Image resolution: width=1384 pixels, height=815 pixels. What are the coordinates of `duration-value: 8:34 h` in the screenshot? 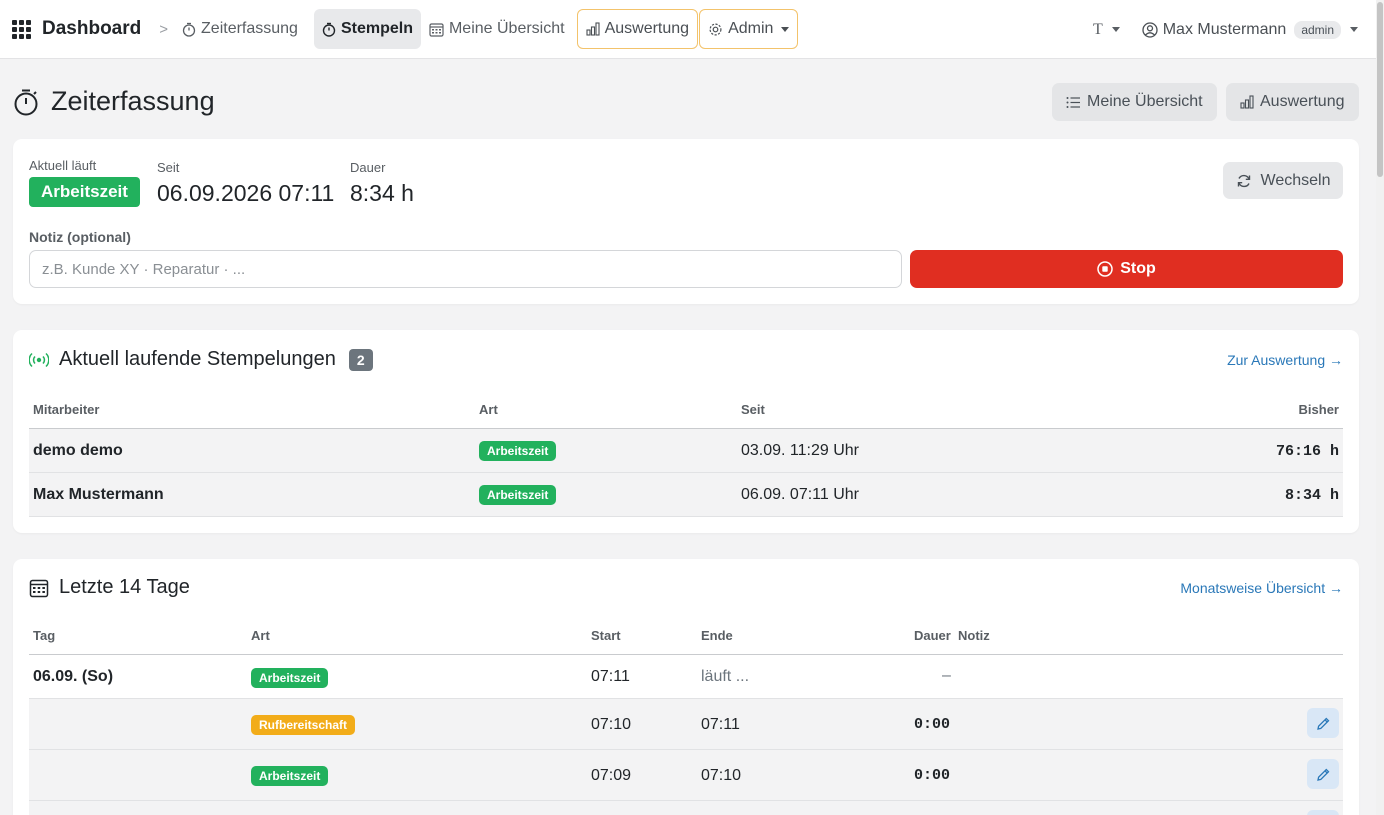 It's located at (382, 193).